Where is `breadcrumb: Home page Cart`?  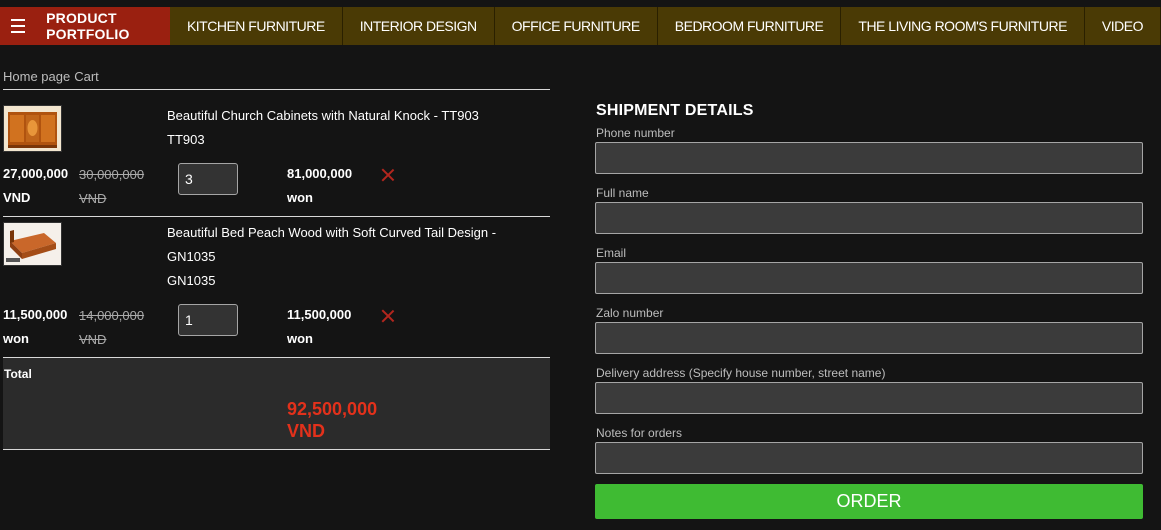 breadcrumb: Home page Cart is located at coordinates (53, 76).